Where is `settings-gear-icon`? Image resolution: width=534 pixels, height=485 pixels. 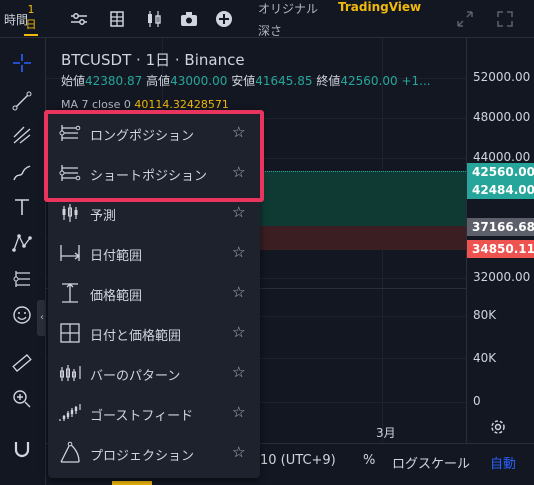
settings-gear-icon is located at coordinates (498, 428).